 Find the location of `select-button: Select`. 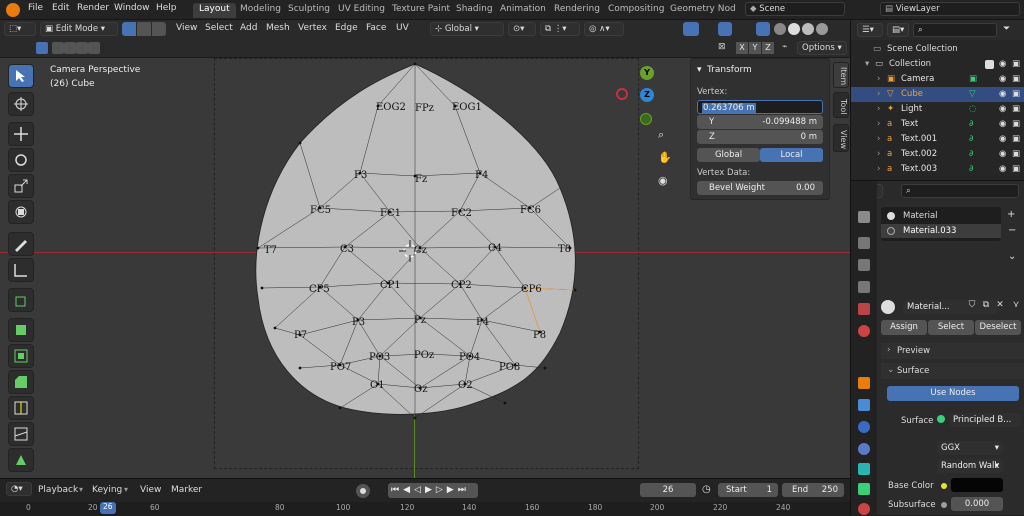

select-button: Select is located at coordinates (951, 327).